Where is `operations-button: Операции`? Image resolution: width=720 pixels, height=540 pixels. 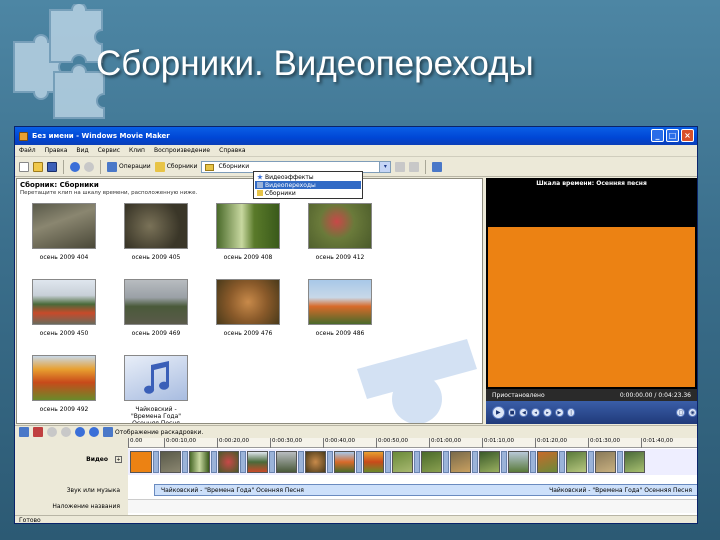
operations-button: Операции is located at coordinates (129, 166).